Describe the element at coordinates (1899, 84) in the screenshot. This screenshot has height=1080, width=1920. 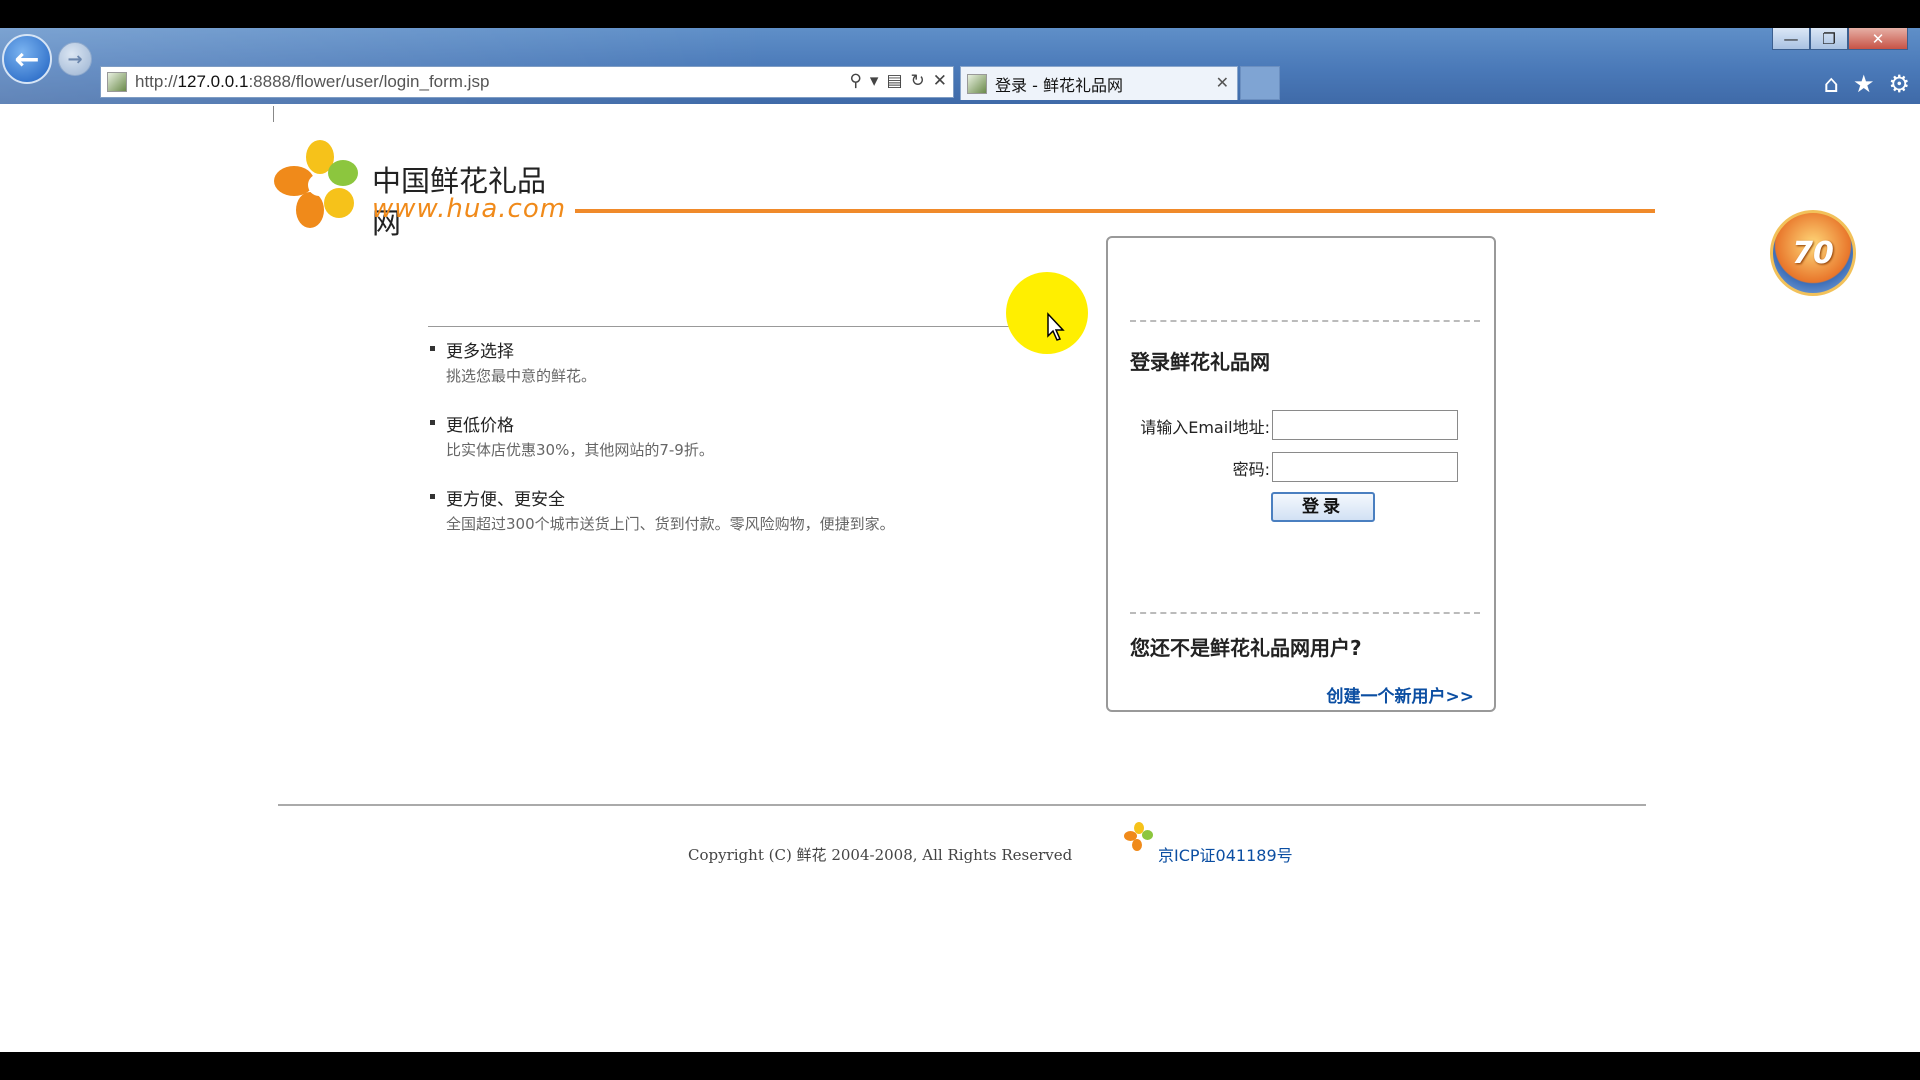
I see `tools-icon: ⚙` at that location.